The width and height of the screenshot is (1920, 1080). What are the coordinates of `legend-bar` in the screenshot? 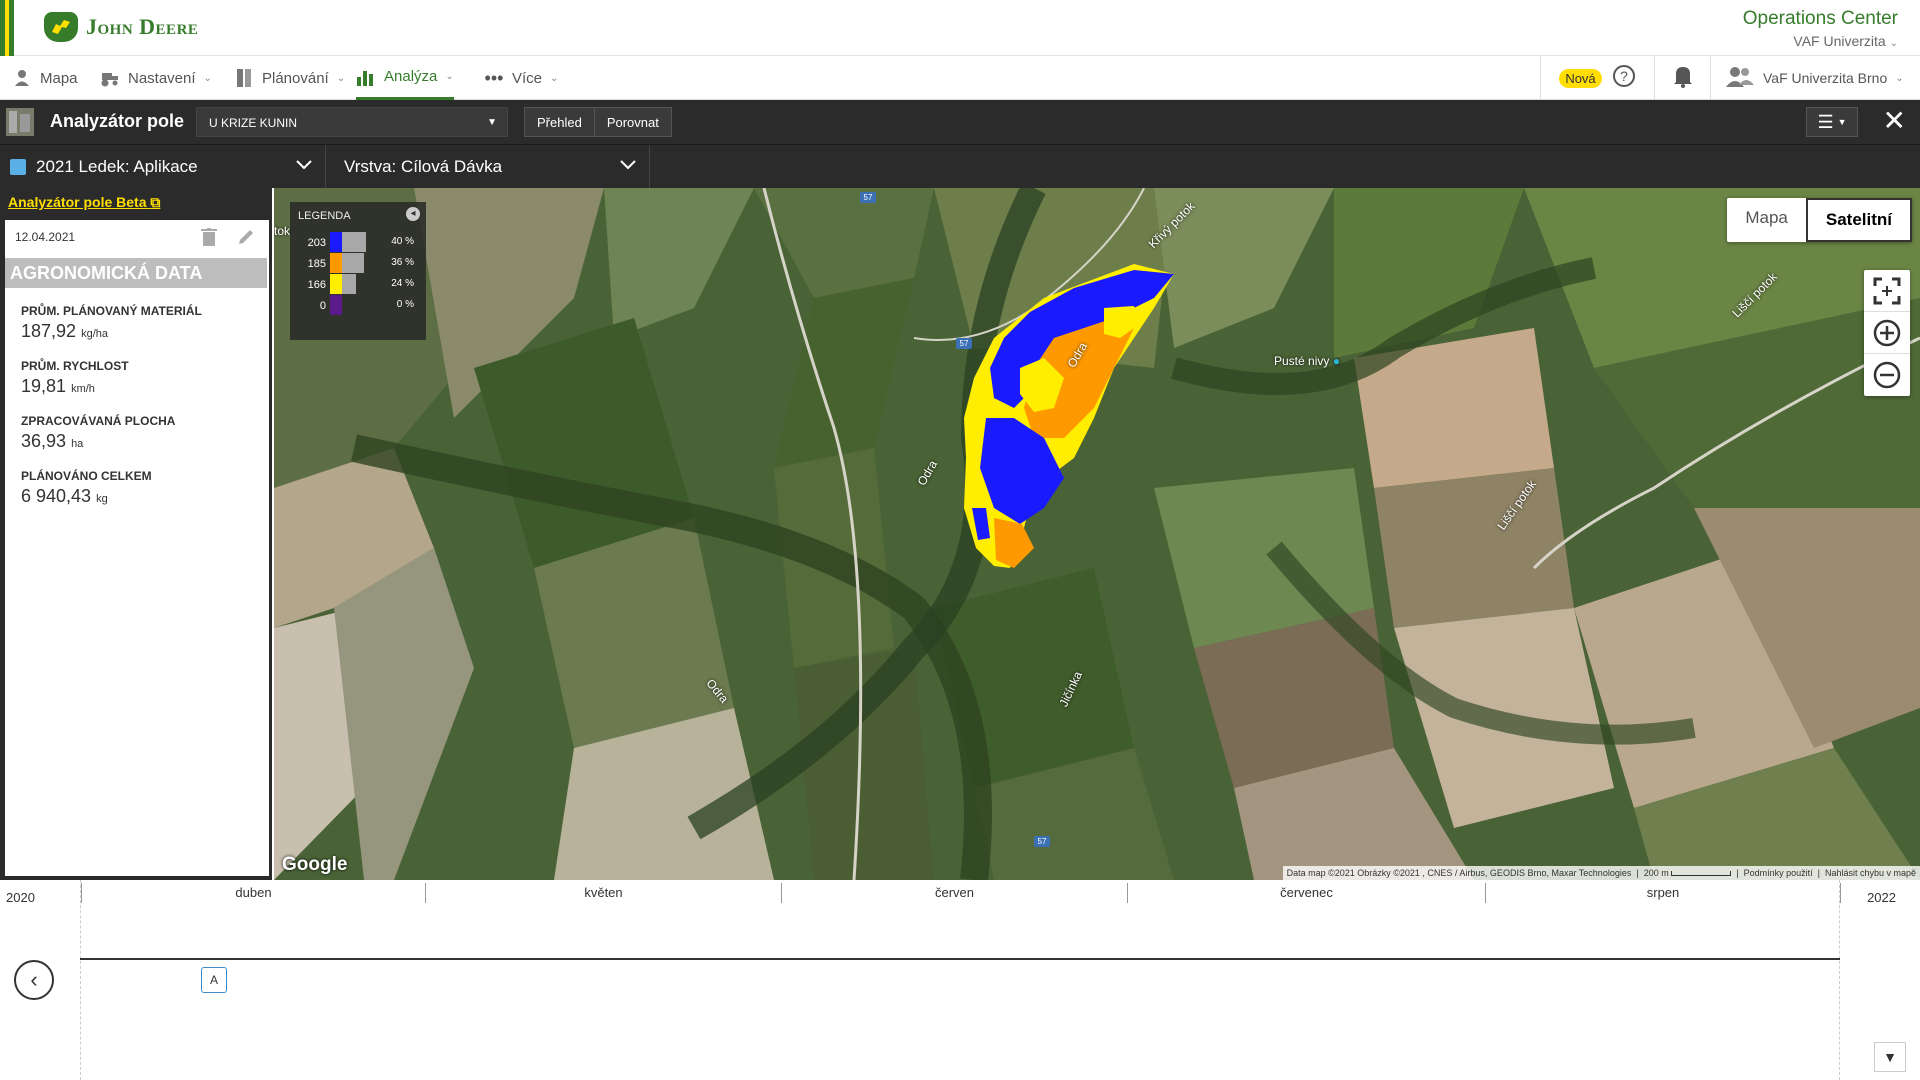 It's located at (354, 242).